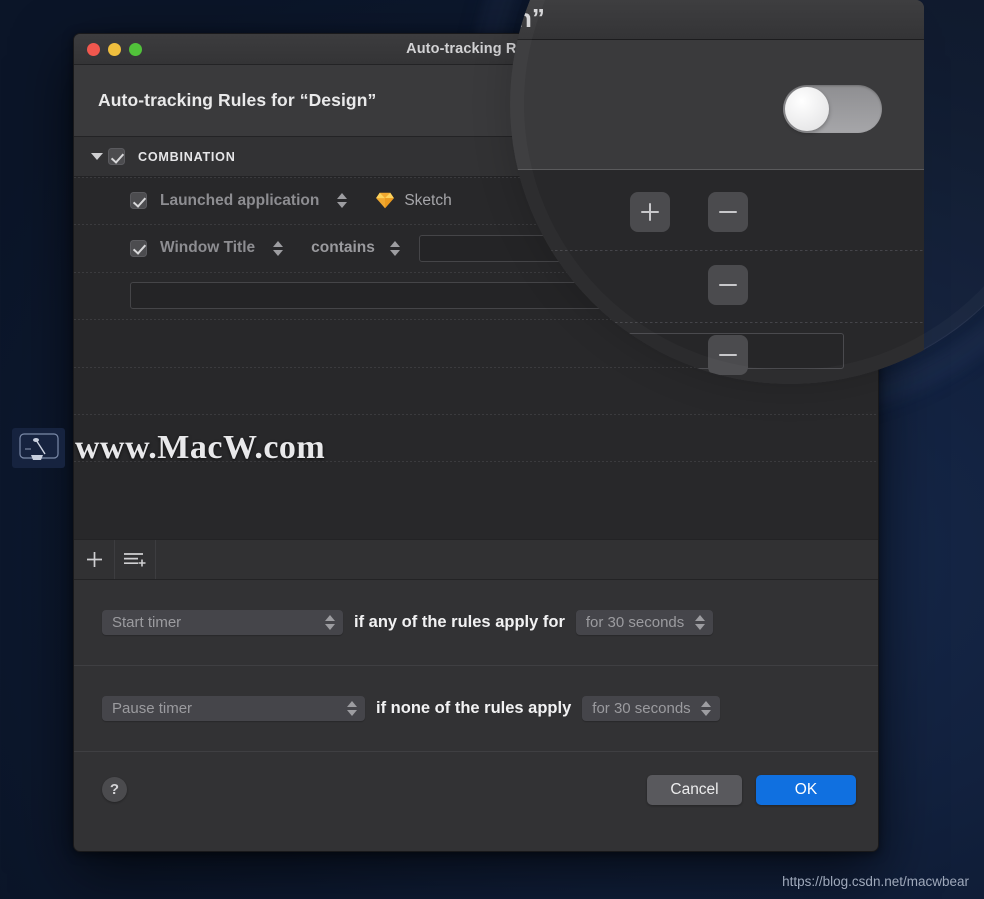 The image size is (984, 899). Describe the element at coordinates (476, 789) in the screenshot. I see `dialog-footer: ? Cancel OK` at that location.